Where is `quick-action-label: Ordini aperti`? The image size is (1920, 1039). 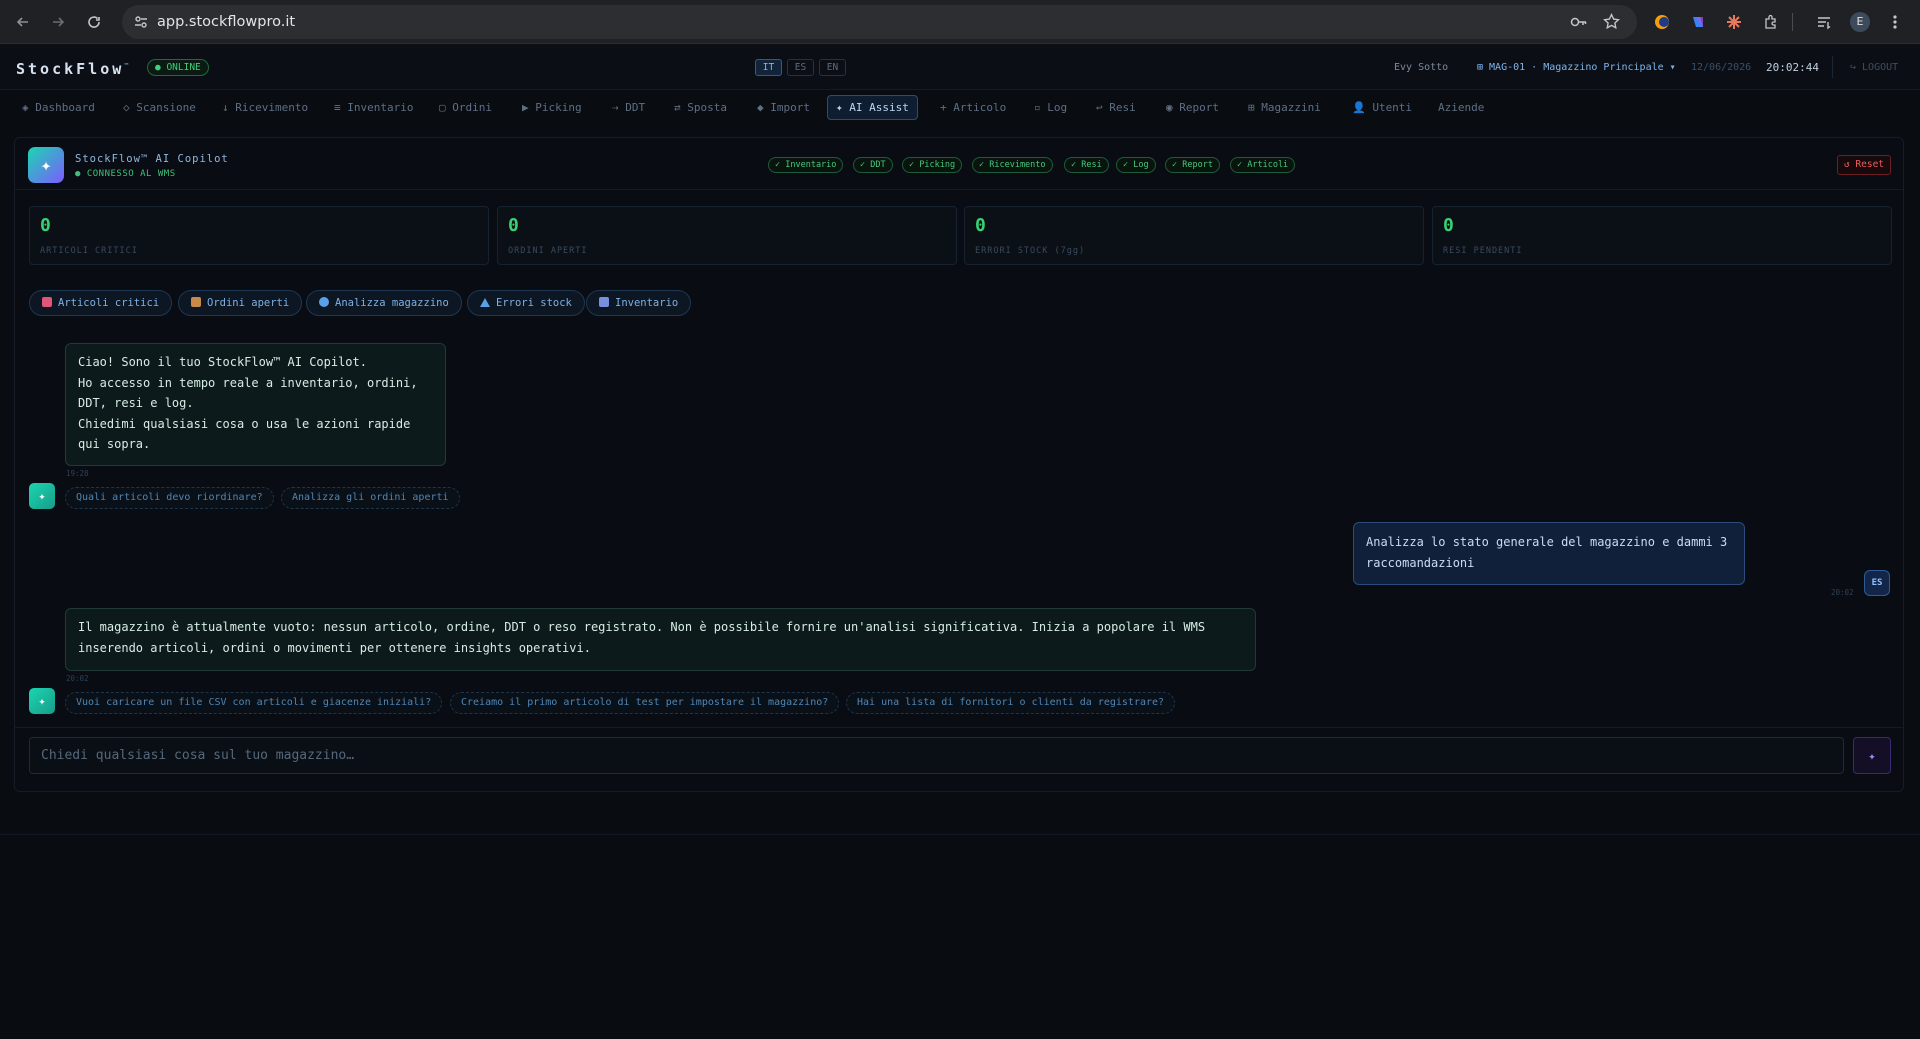 quick-action-label: Ordini aperti is located at coordinates (248, 303).